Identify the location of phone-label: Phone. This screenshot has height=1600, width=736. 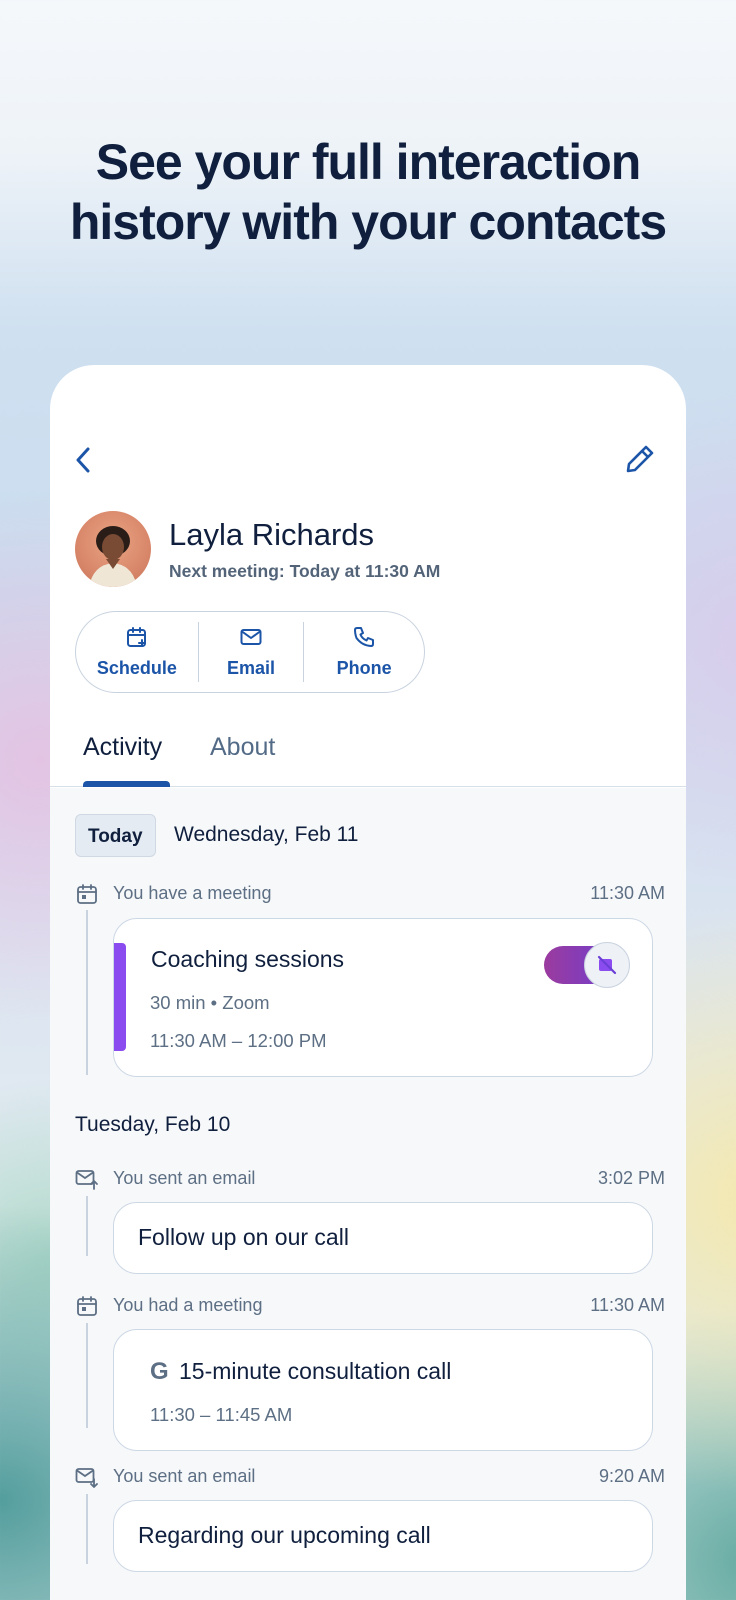
(364, 668).